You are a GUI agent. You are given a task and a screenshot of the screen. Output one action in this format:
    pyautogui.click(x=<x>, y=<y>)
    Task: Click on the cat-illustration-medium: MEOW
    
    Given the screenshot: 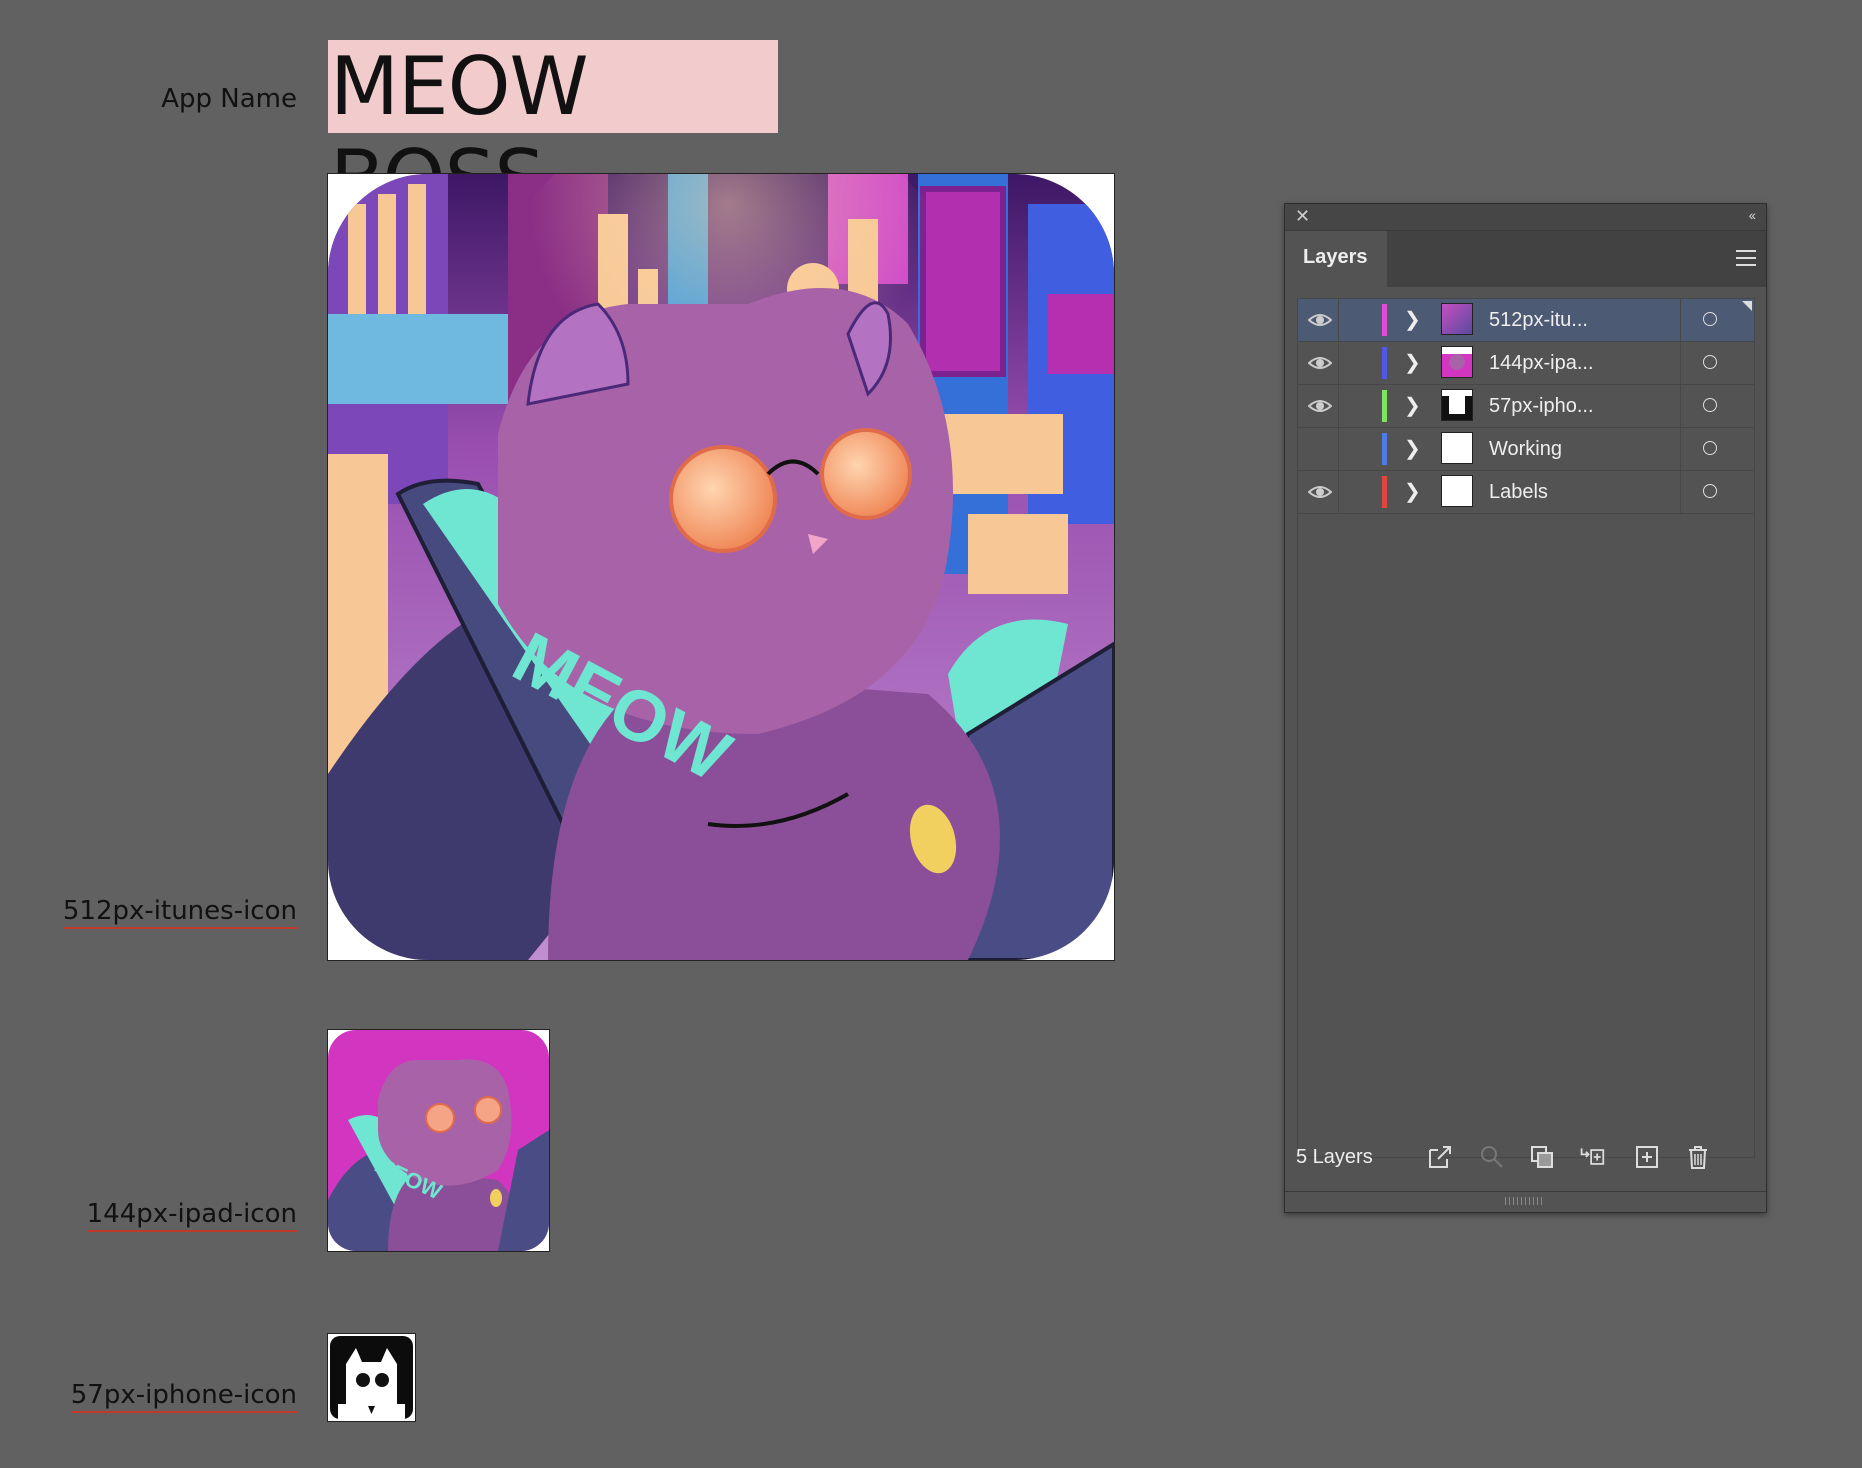 What is the action you would take?
    pyautogui.click(x=438, y=1140)
    